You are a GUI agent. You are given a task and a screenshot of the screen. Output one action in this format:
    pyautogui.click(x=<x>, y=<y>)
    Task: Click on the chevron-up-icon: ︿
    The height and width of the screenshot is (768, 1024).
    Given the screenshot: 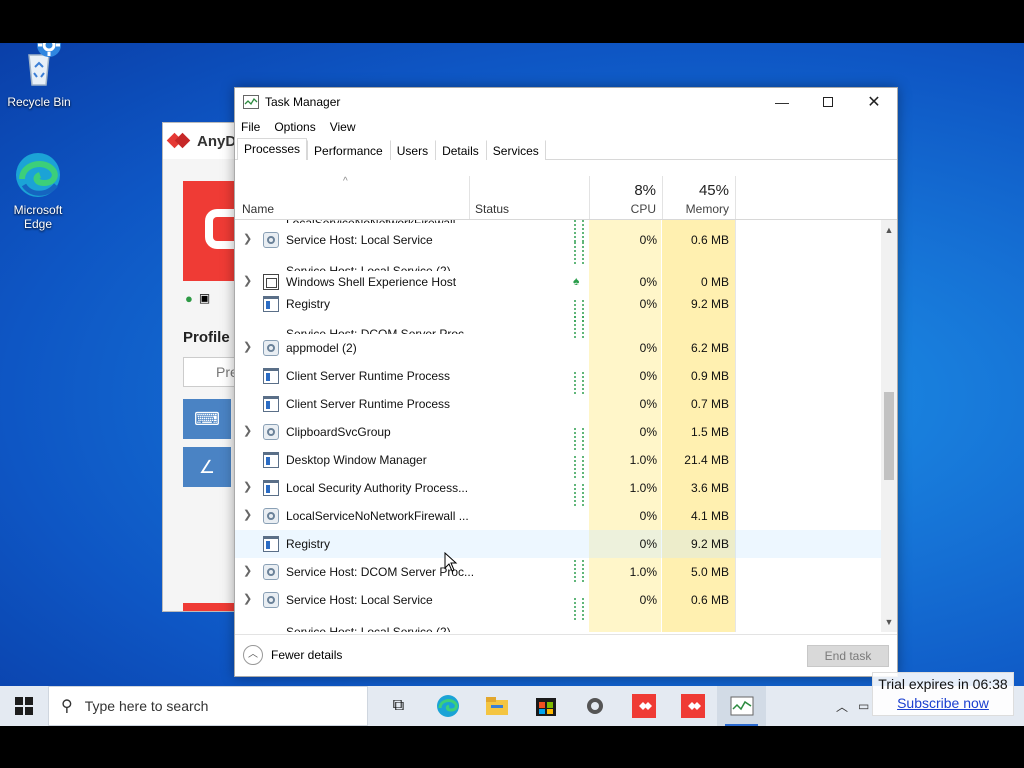 What is the action you would take?
    pyautogui.click(x=842, y=706)
    